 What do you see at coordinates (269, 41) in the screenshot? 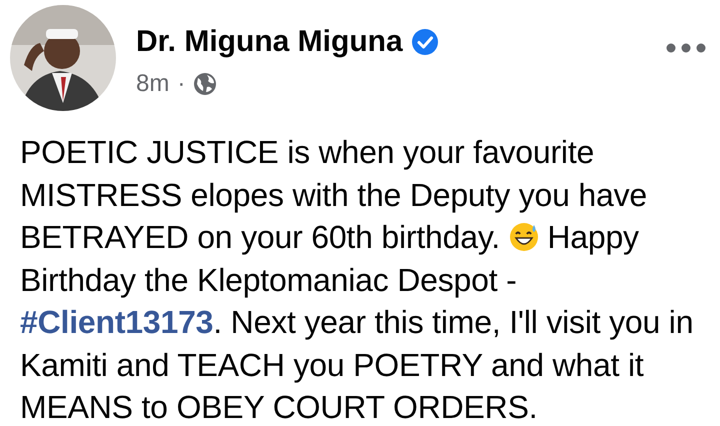
I see `author-name: Dr. Miguna Miguna` at bounding box center [269, 41].